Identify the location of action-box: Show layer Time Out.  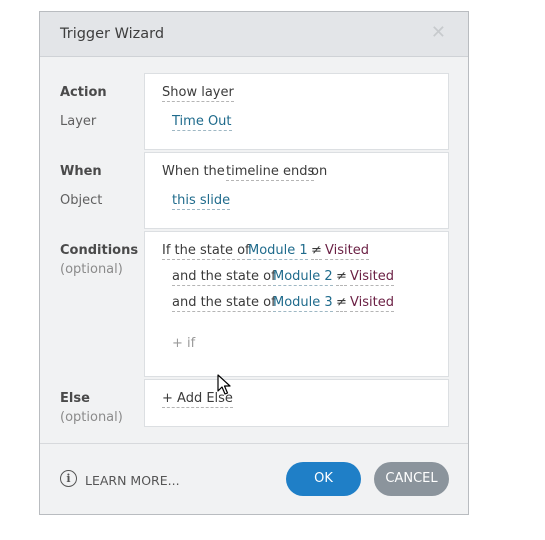
(296, 111).